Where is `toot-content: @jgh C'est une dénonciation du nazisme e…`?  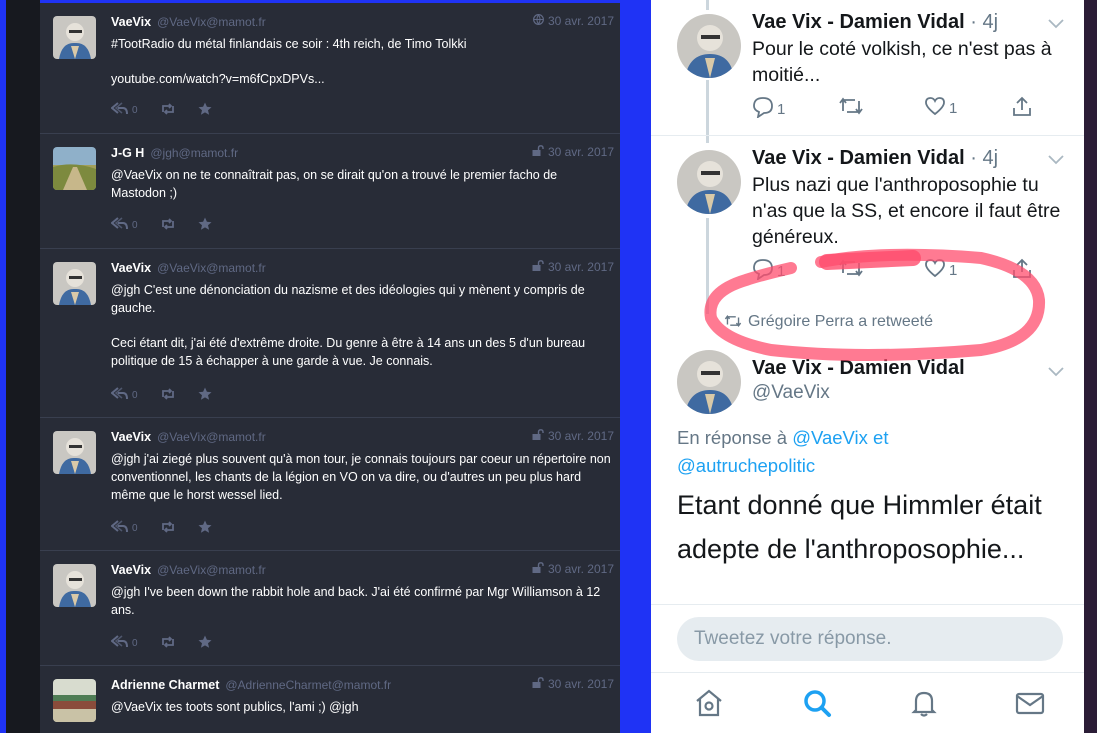 toot-content: @jgh C'est une dénonciation du nazisme e… is located at coordinates (362, 334).